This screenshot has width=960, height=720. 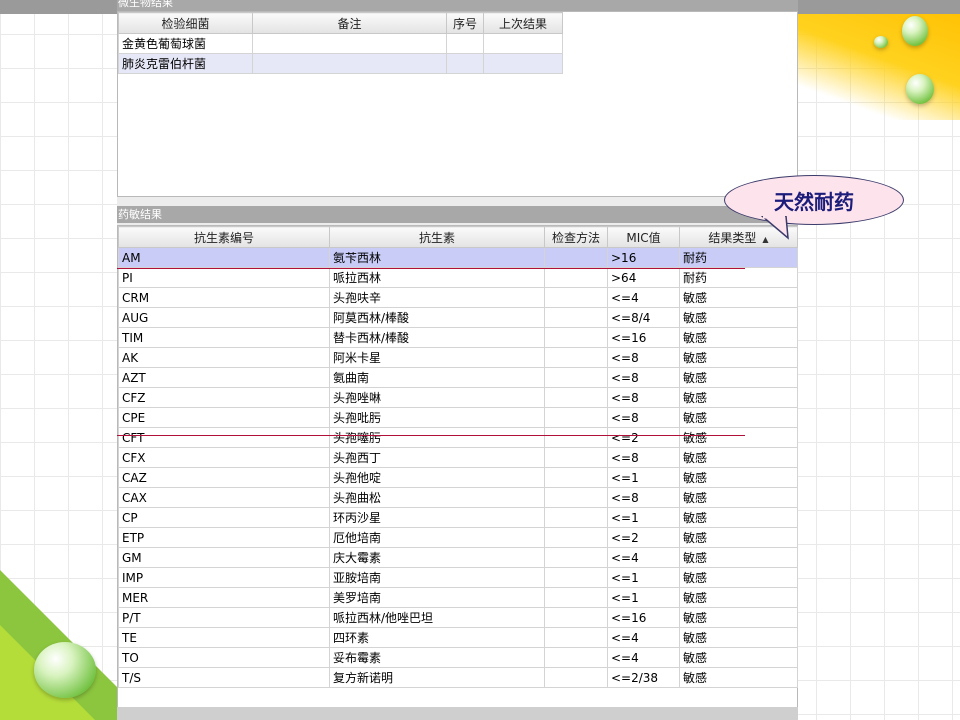 I want to click on table-row: TE 四环素 <=4 敏感, so click(x=458, y=637).